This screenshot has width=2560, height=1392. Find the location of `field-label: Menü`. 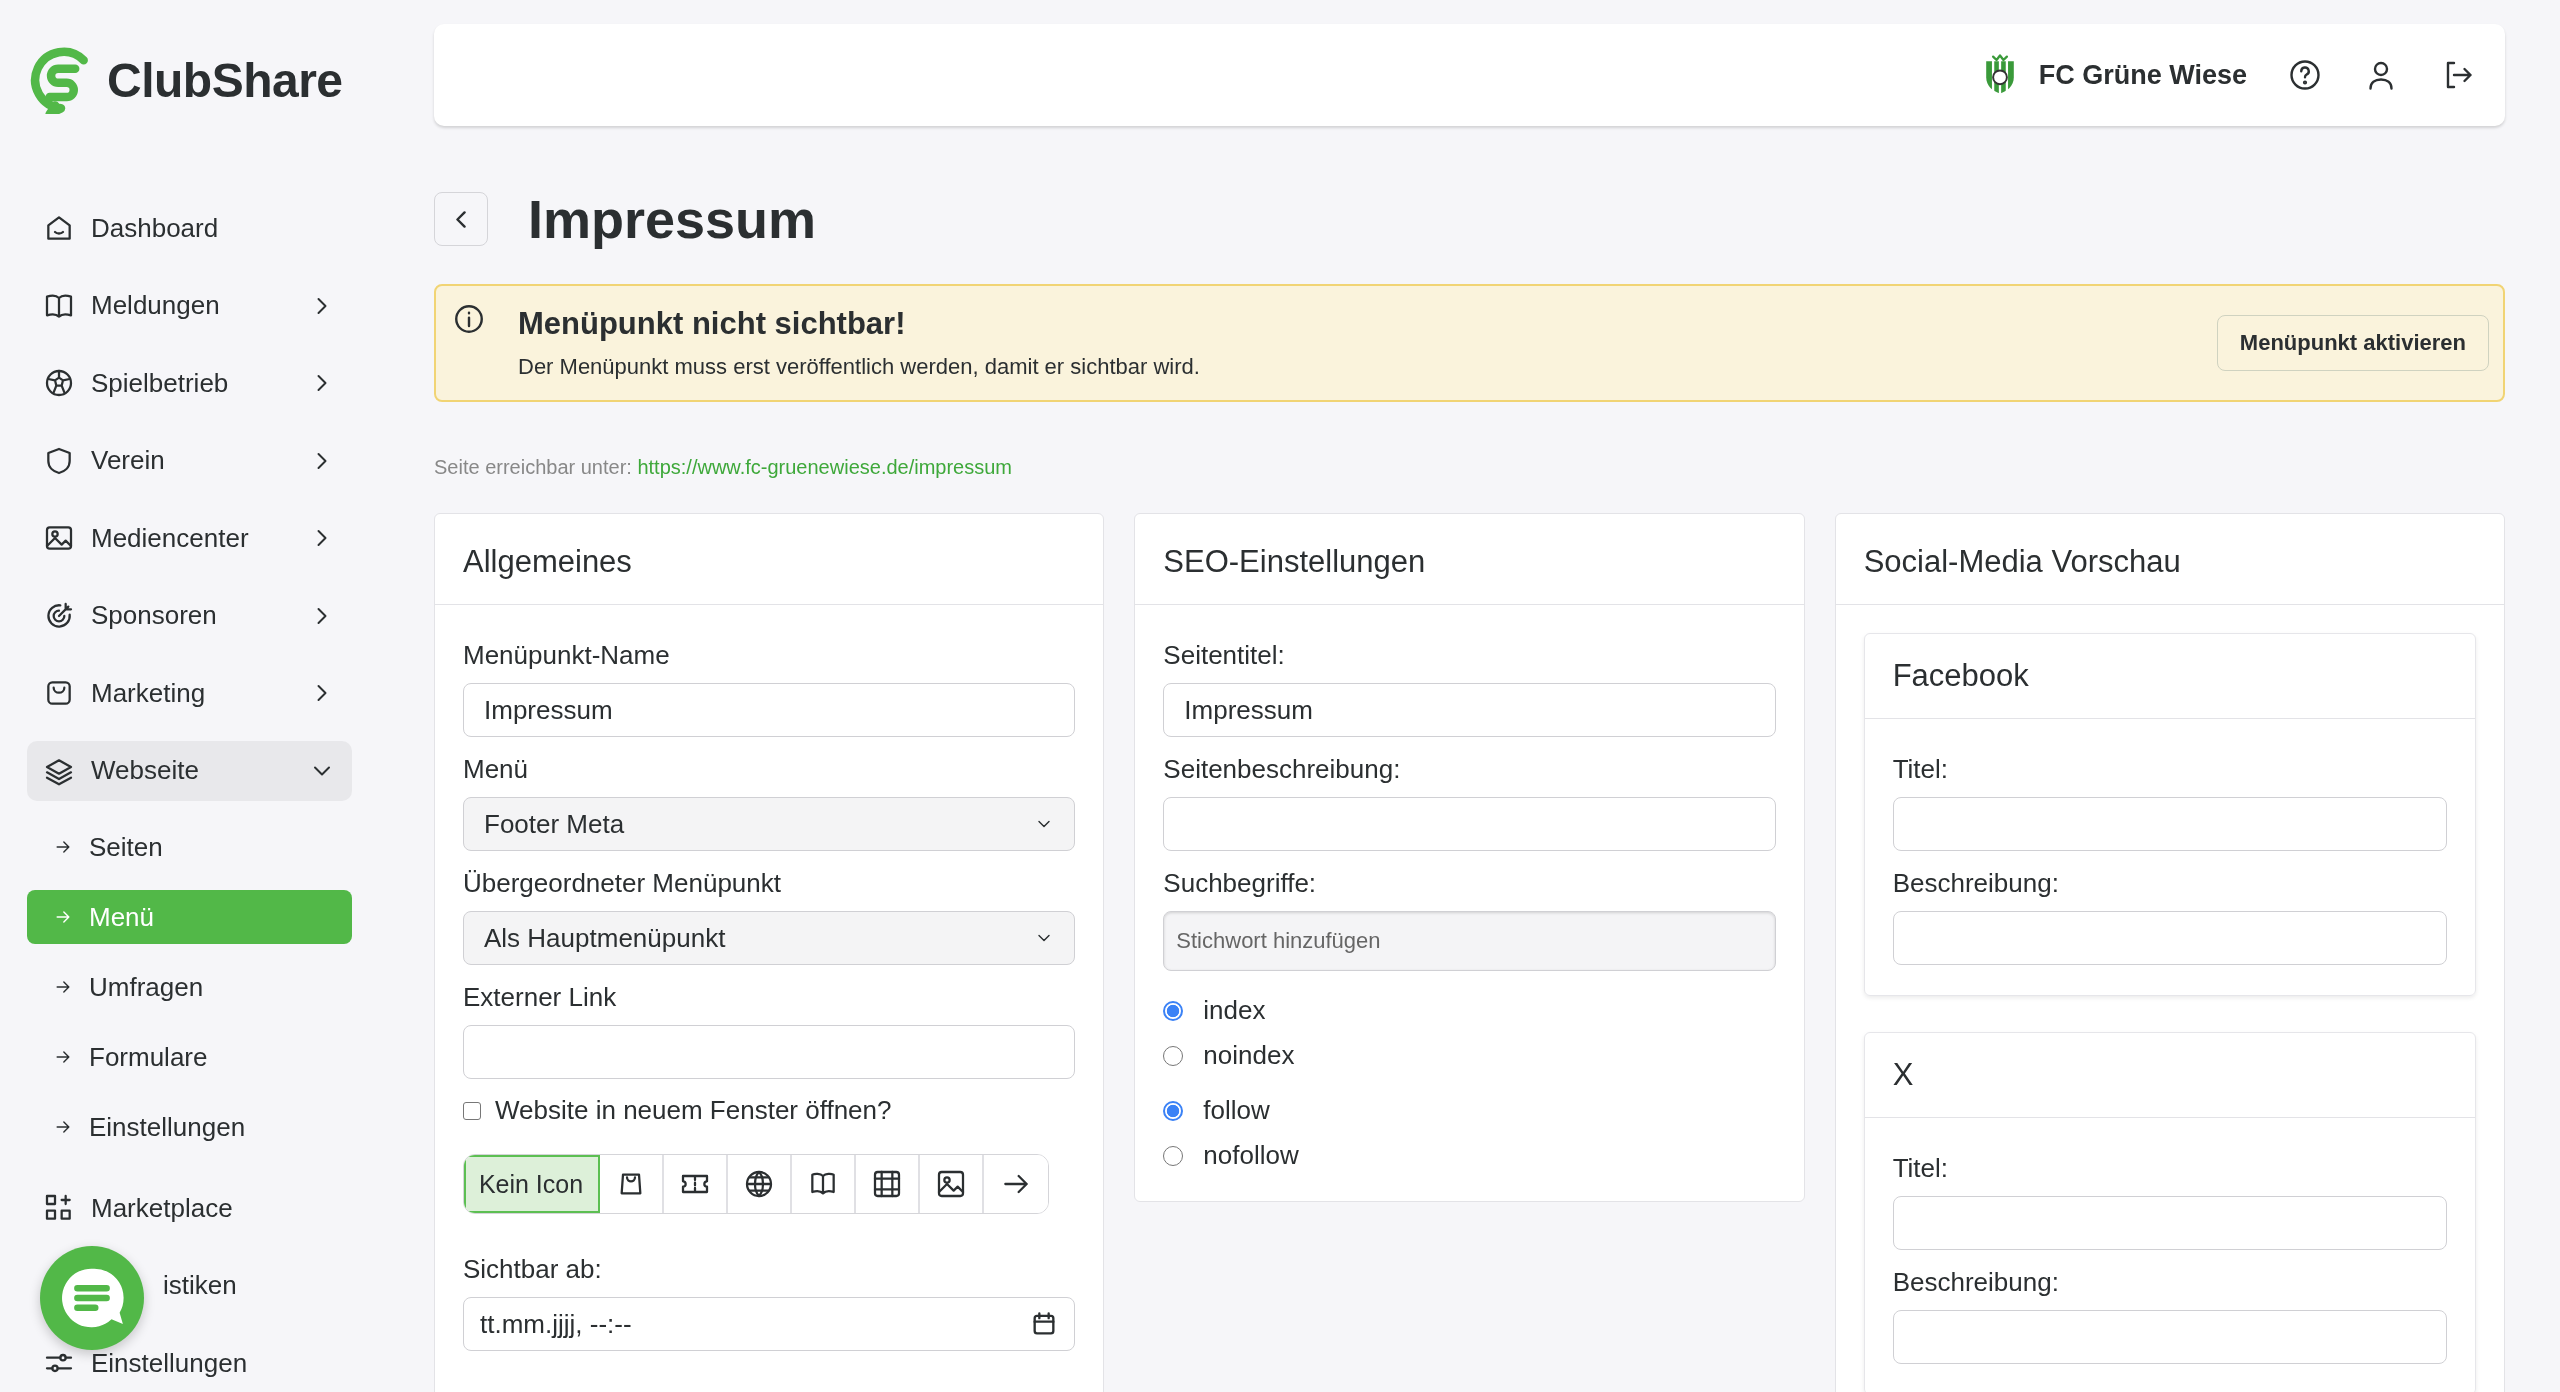

field-label: Menü is located at coordinates (496, 769).